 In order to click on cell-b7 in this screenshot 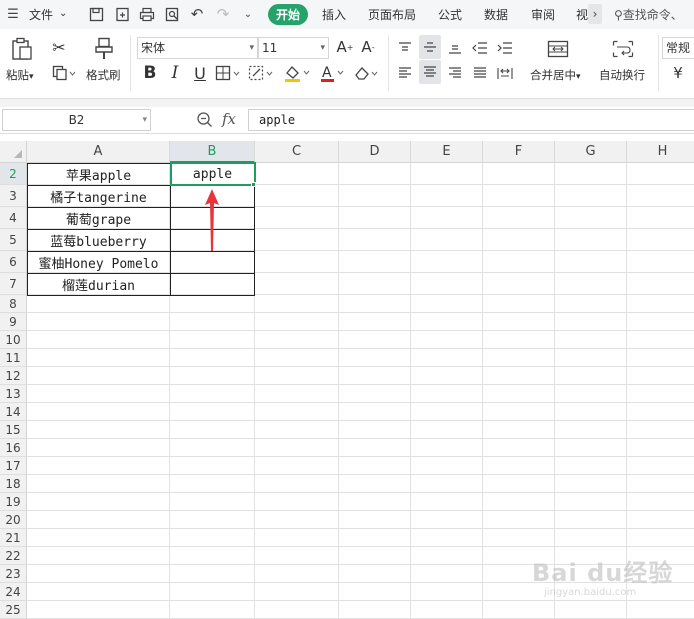, I will do `click(212, 284)`.